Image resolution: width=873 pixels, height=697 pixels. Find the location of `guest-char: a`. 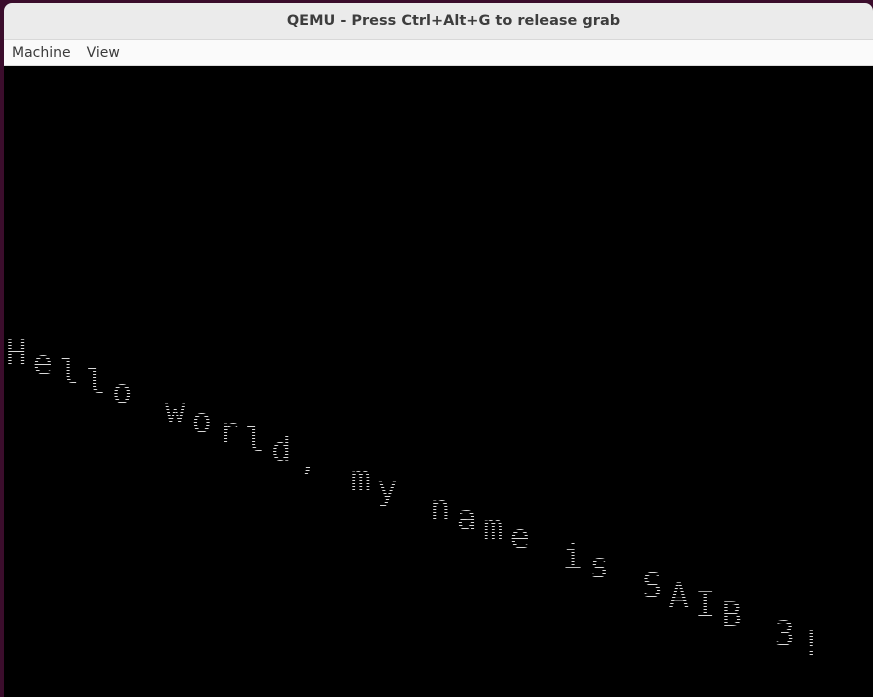

guest-char: a is located at coordinates (466, 517).